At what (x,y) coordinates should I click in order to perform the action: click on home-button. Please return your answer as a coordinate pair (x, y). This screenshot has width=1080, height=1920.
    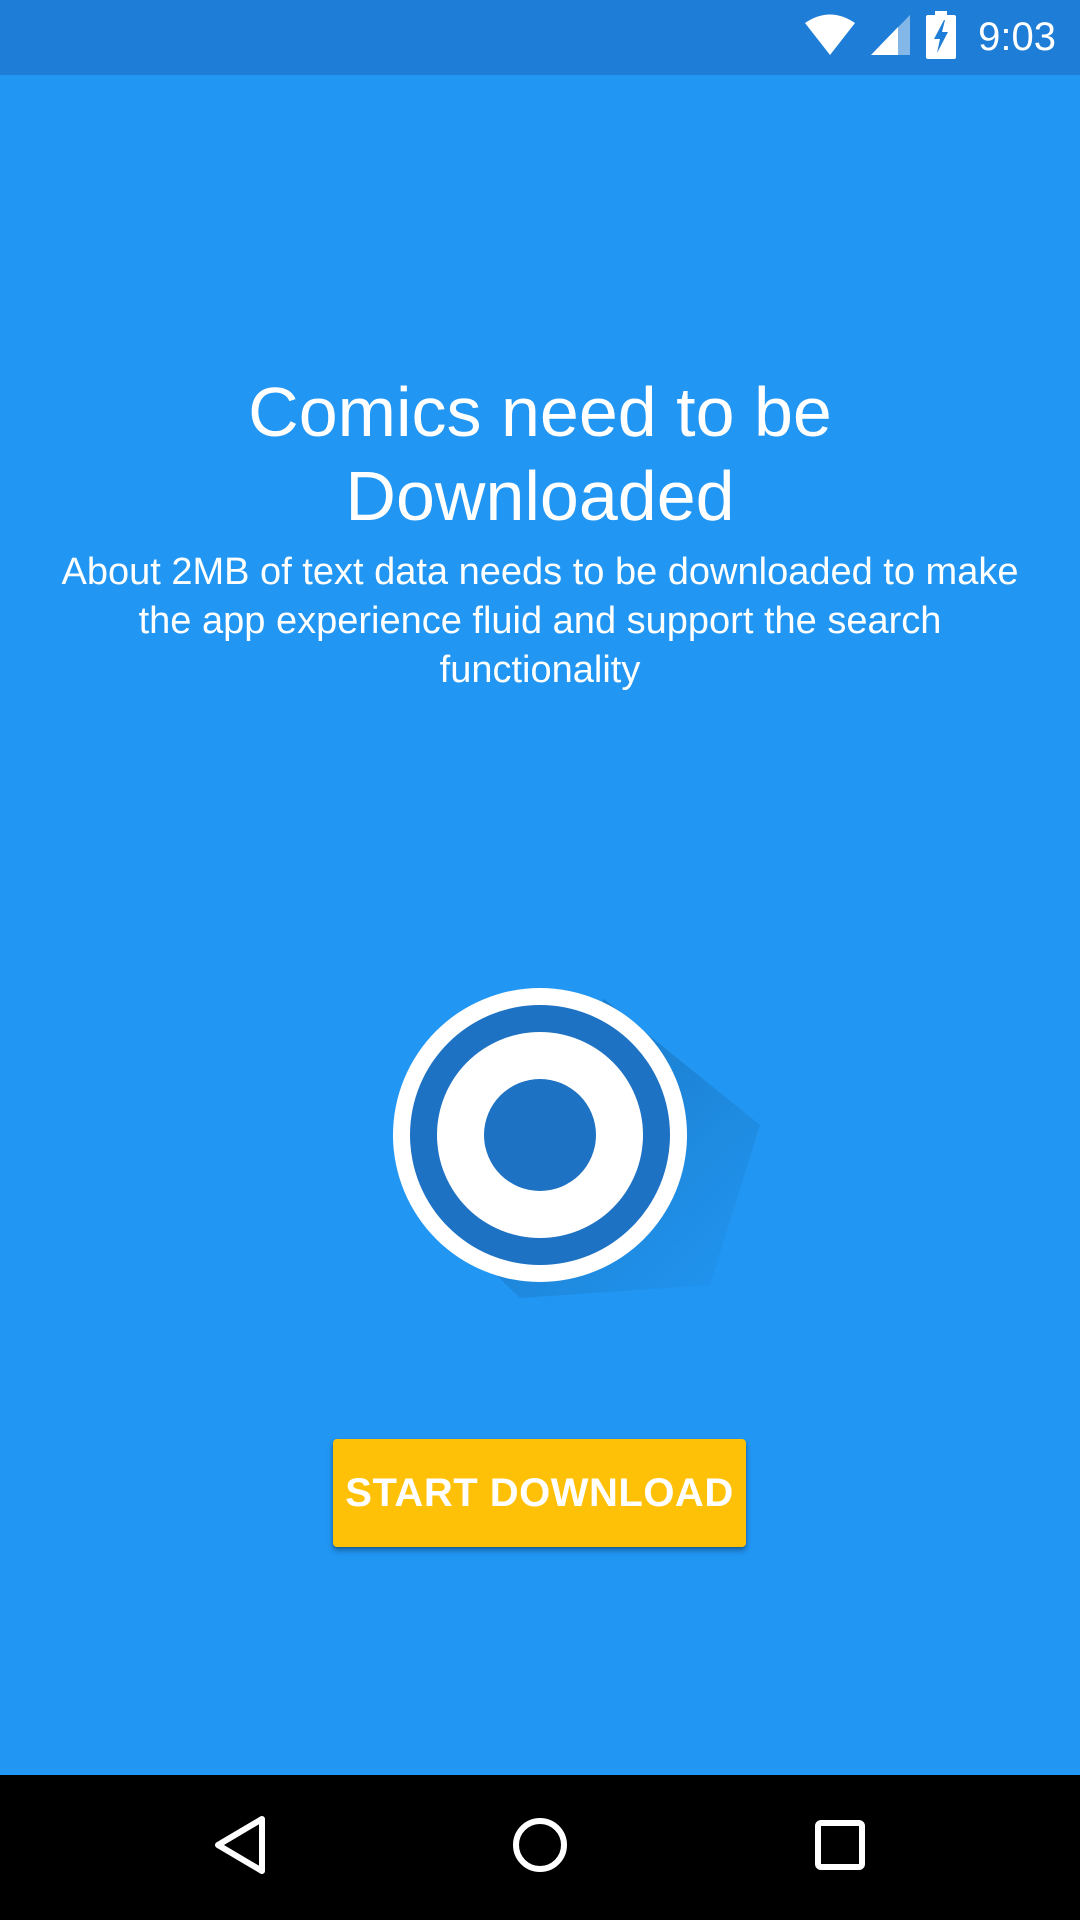
    Looking at the image, I should click on (540, 1847).